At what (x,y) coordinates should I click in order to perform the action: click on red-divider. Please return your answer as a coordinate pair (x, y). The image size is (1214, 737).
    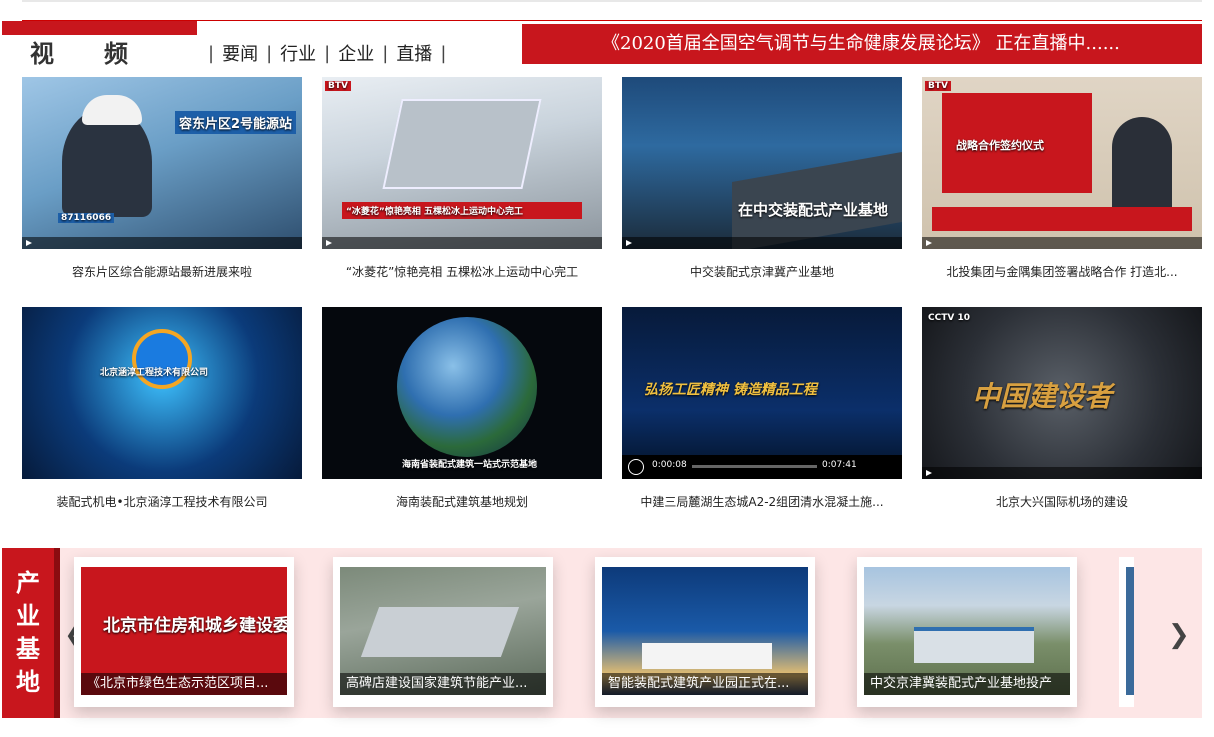
    Looking at the image, I should click on (612, 20).